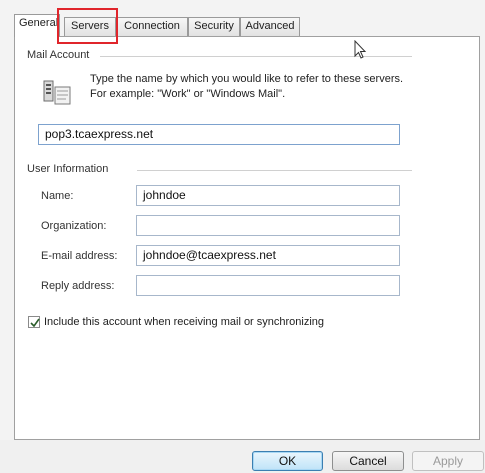 This screenshot has width=485, height=473. I want to click on user-information-heading: User Information, so click(68, 169).